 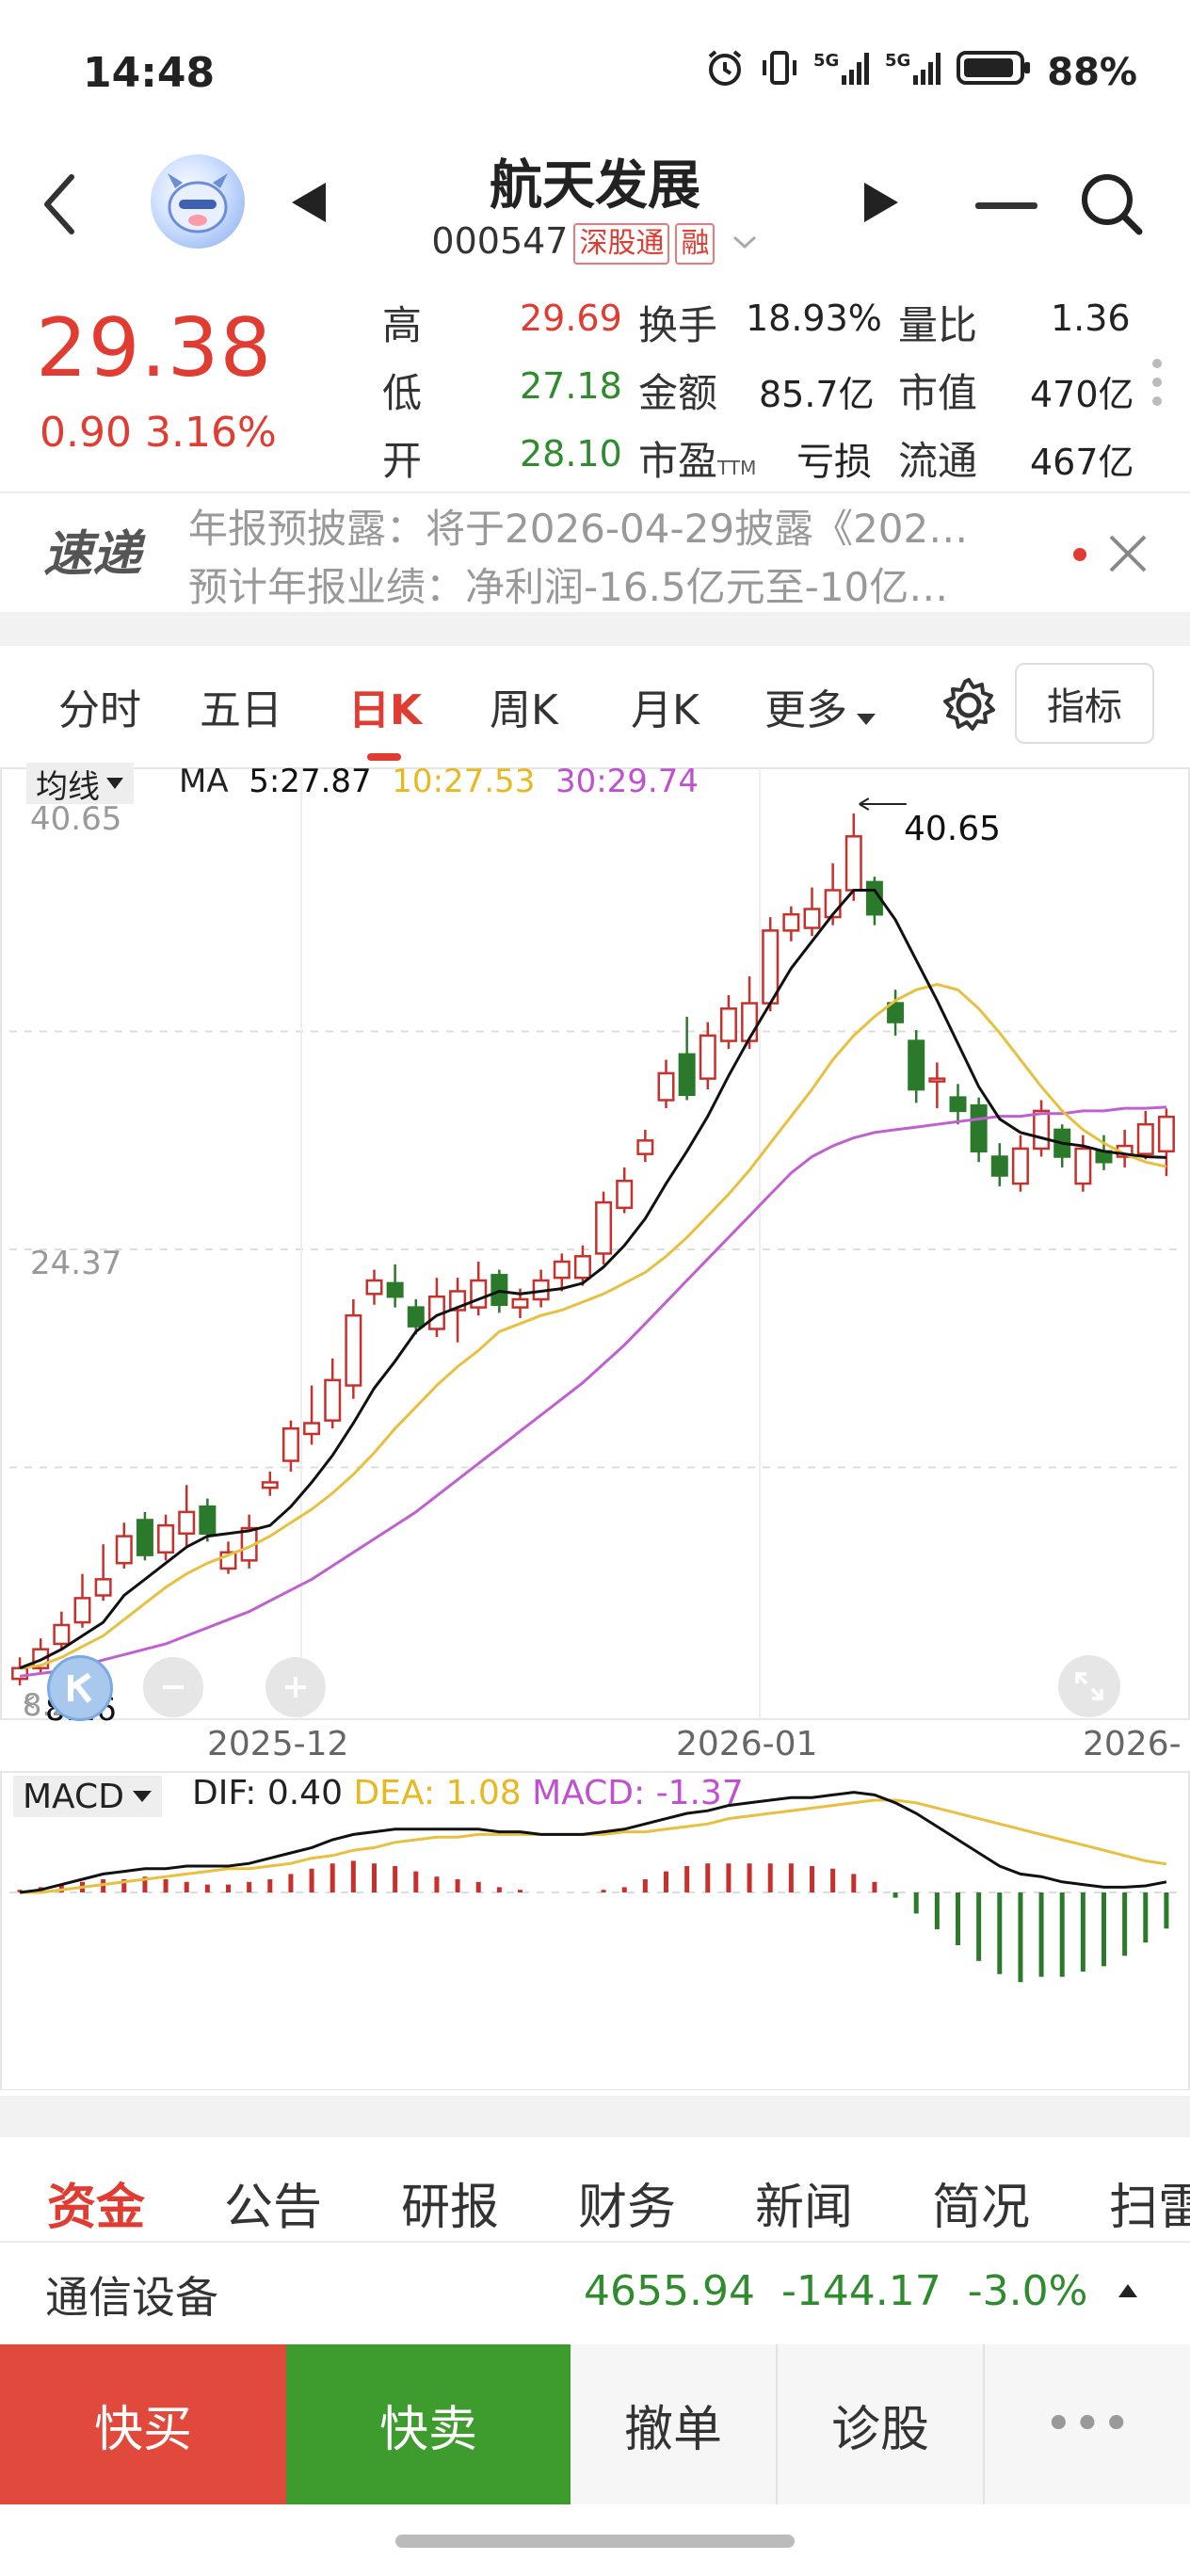 I want to click on signal-5g-icon: 5G, so click(x=841, y=72).